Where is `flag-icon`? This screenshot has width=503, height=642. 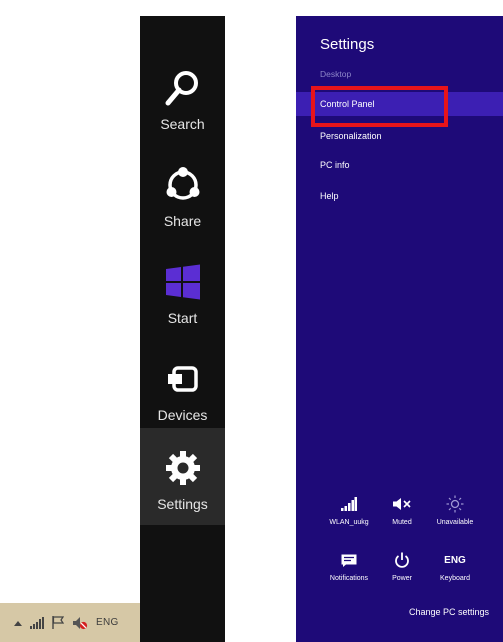
flag-icon is located at coordinates (58, 623).